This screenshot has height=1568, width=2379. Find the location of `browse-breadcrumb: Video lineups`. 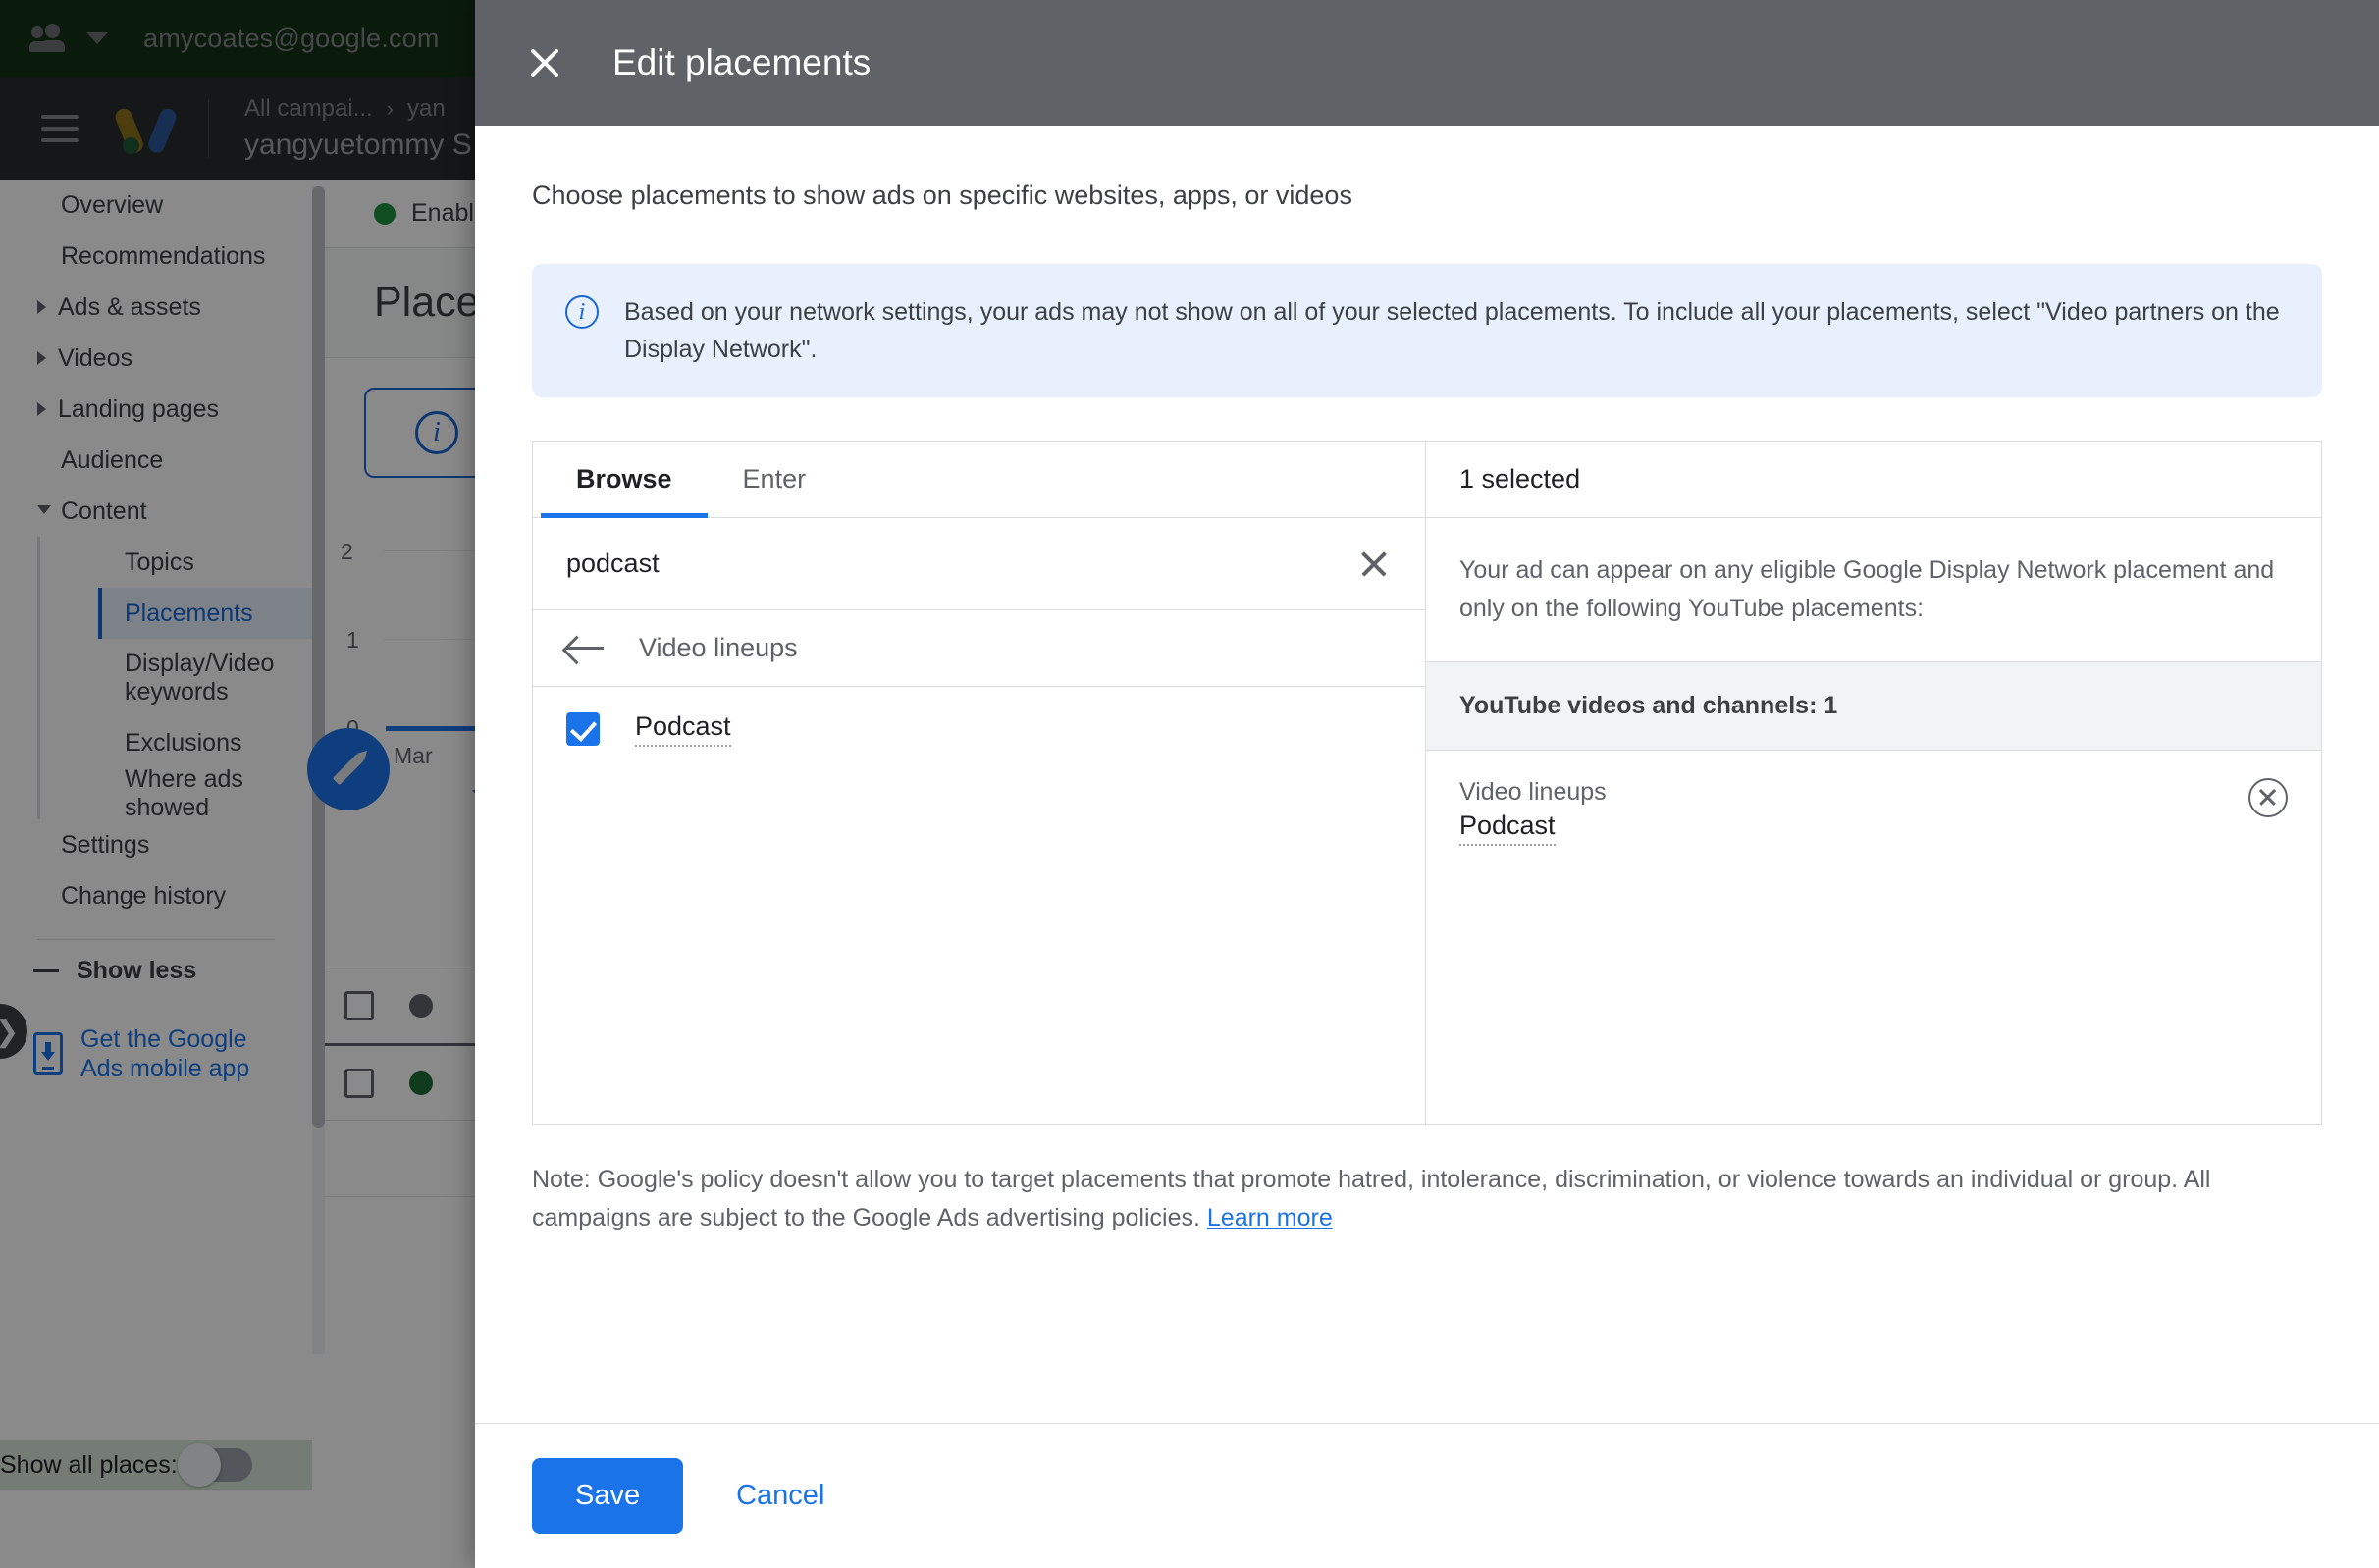

browse-breadcrumb: Video lineups is located at coordinates (979, 648).